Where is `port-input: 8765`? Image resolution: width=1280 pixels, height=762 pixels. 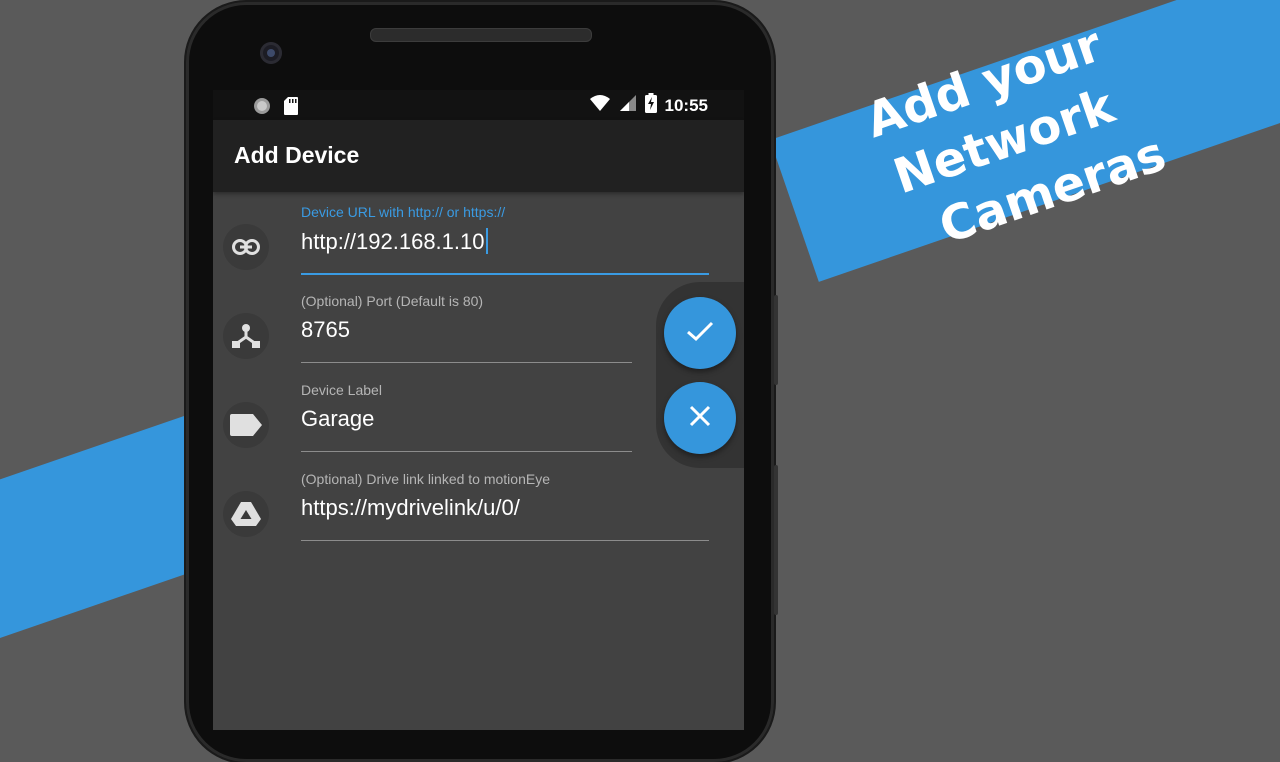
port-input: 8765 is located at coordinates (325, 330).